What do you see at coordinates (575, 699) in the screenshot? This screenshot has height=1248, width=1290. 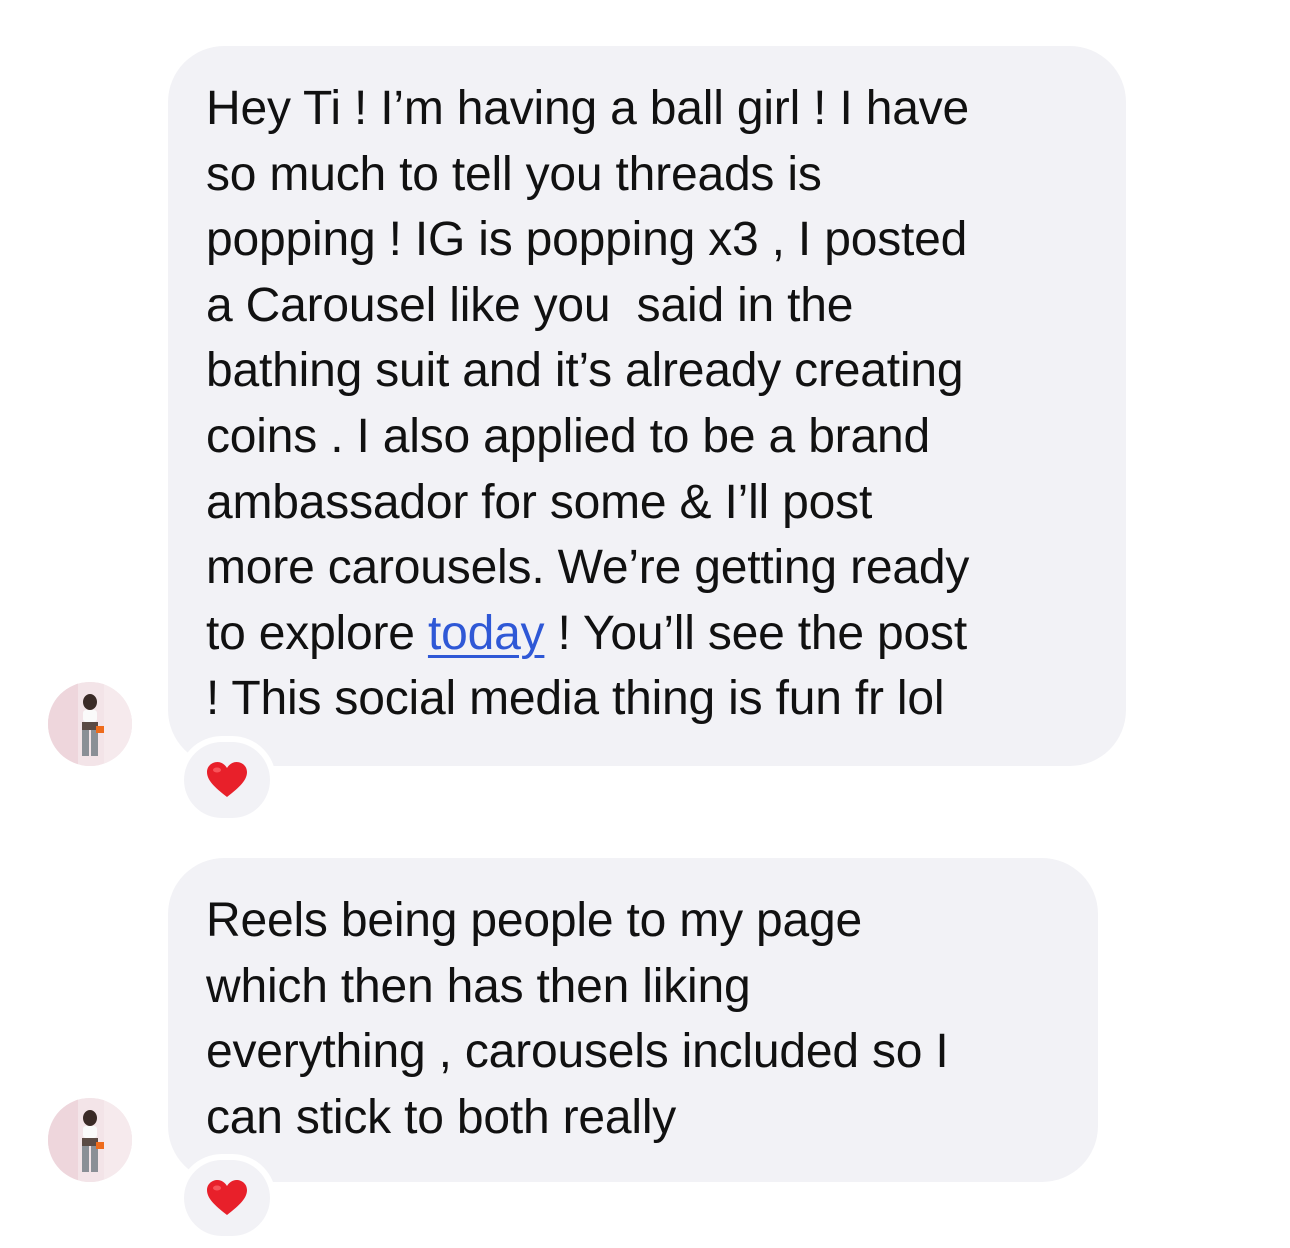 I see `message-text-line: ! This social media thing is fun fr lol` at bounding box center [575, 699].